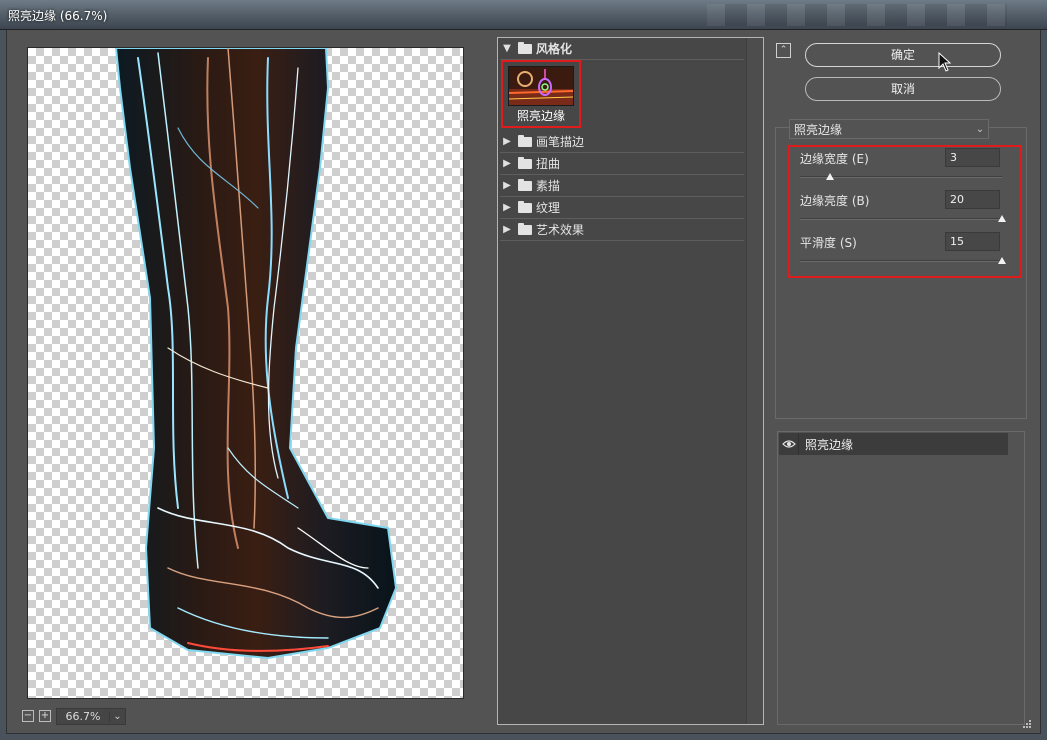 The width and height of the screenshot is (1047, 740). What do you see at coordinates (560, 142) in the screenshot?
I see `category-label: 画笔描边` at bounding box center [560, 142].